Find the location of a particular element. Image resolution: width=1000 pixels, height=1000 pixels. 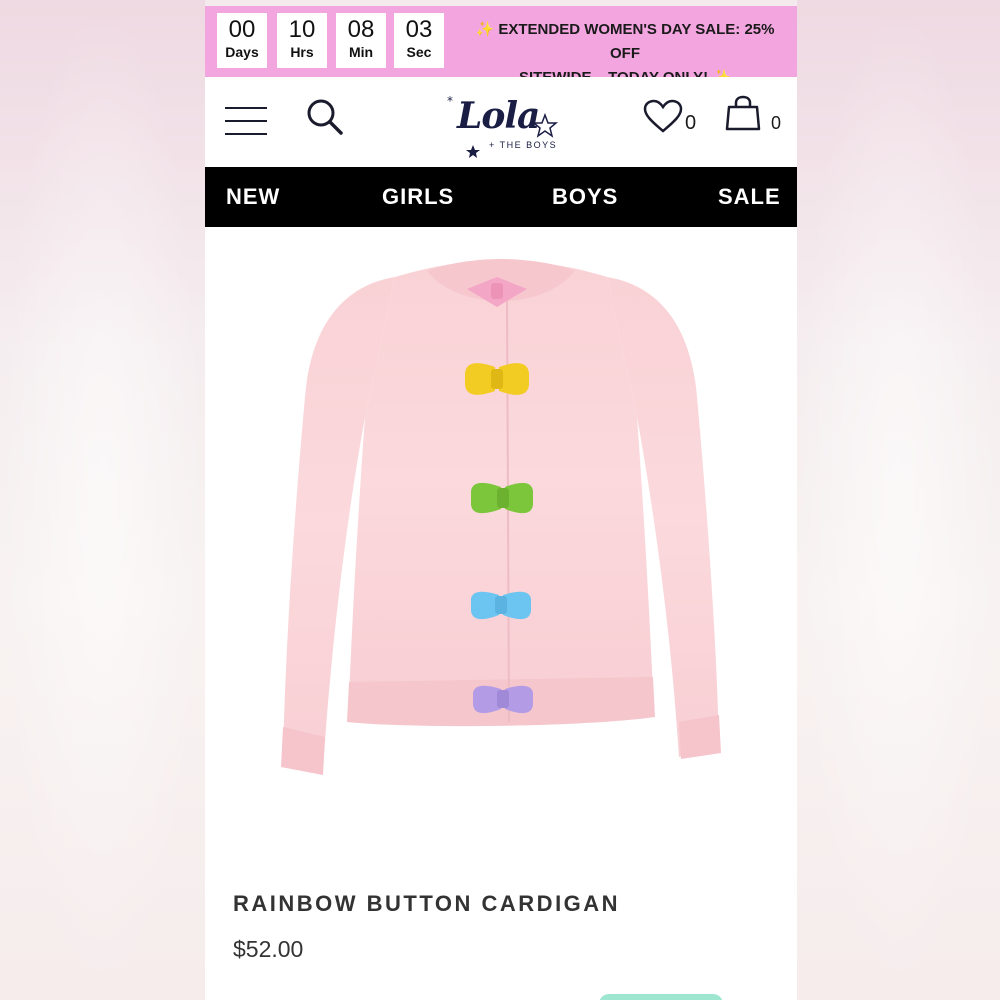

countdown-hours-value: 10 is located at coordinates (302, 29).